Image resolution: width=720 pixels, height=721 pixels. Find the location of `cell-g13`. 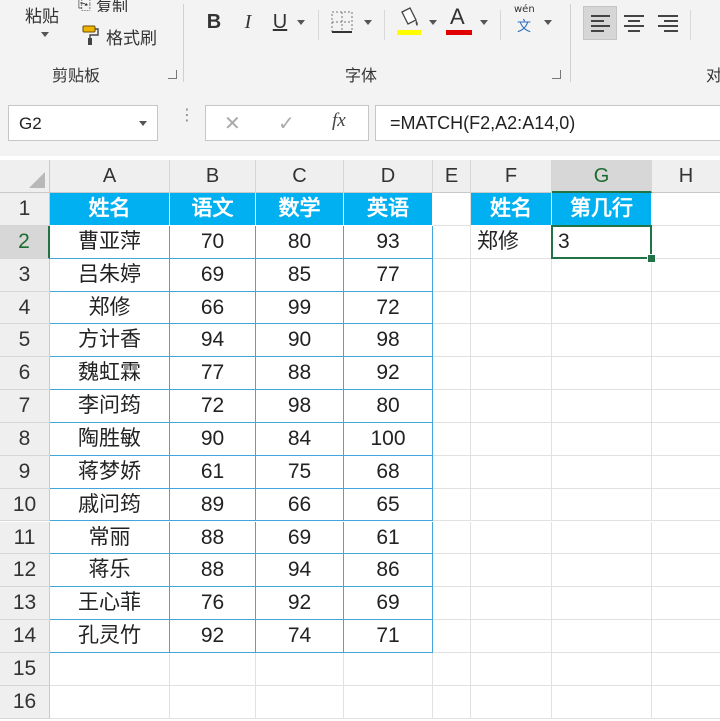

cell-g13 is located at coordinates (602, 604).